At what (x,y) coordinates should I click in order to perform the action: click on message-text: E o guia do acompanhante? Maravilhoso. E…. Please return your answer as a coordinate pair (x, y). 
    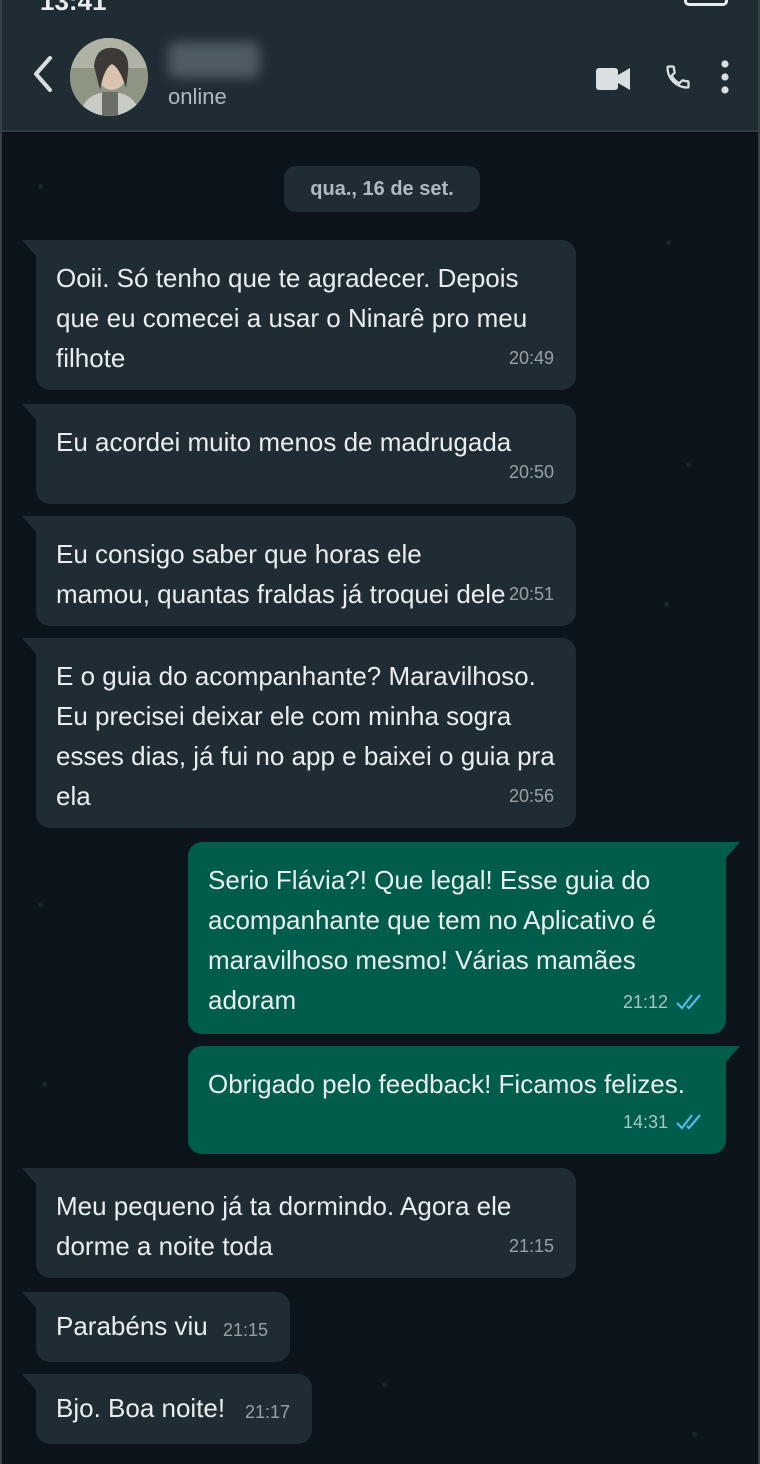
    Looking at the image, I should click on (305, 736).